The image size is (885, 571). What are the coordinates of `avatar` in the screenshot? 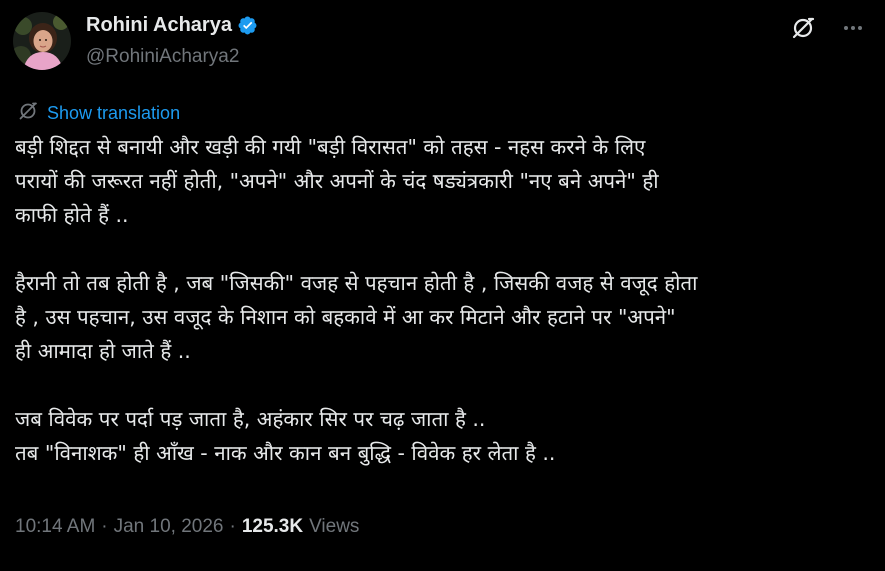 It's located at (42, 41).